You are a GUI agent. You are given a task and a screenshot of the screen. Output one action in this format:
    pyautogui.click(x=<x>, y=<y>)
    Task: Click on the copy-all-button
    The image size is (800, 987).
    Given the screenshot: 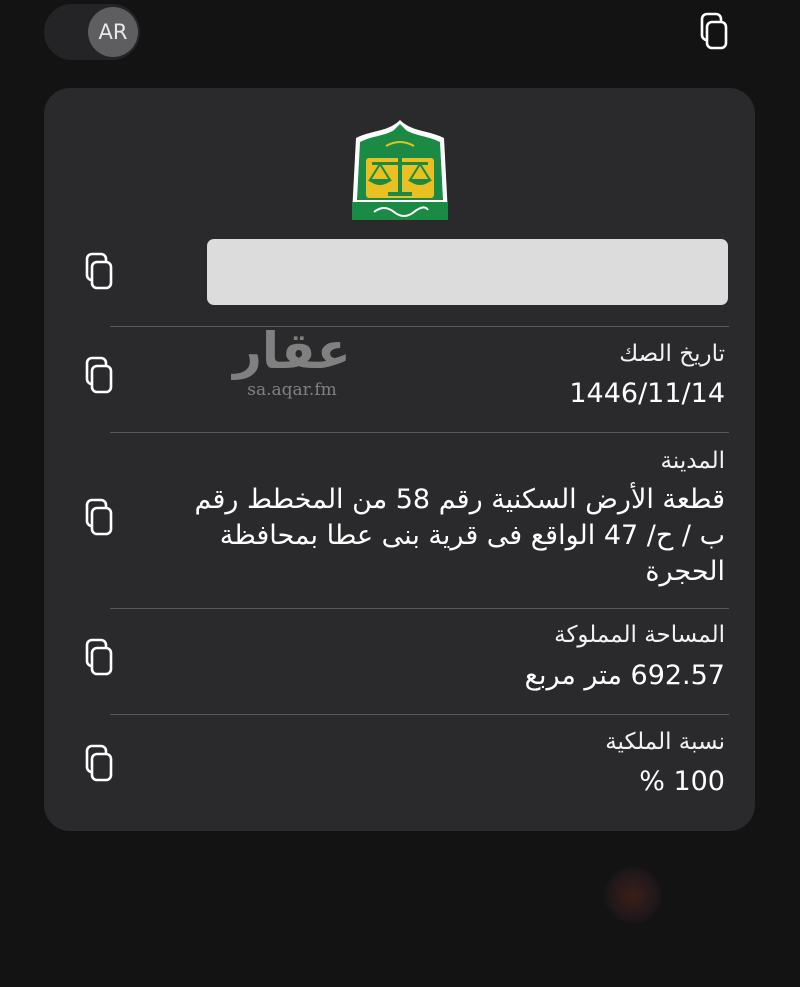 What is the action you would take?
    pyautogui.click(x=714, y=32)
    